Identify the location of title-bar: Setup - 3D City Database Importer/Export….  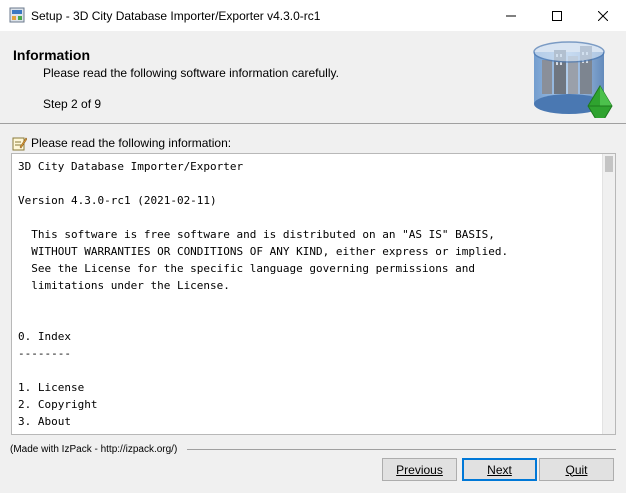
(313, 15).